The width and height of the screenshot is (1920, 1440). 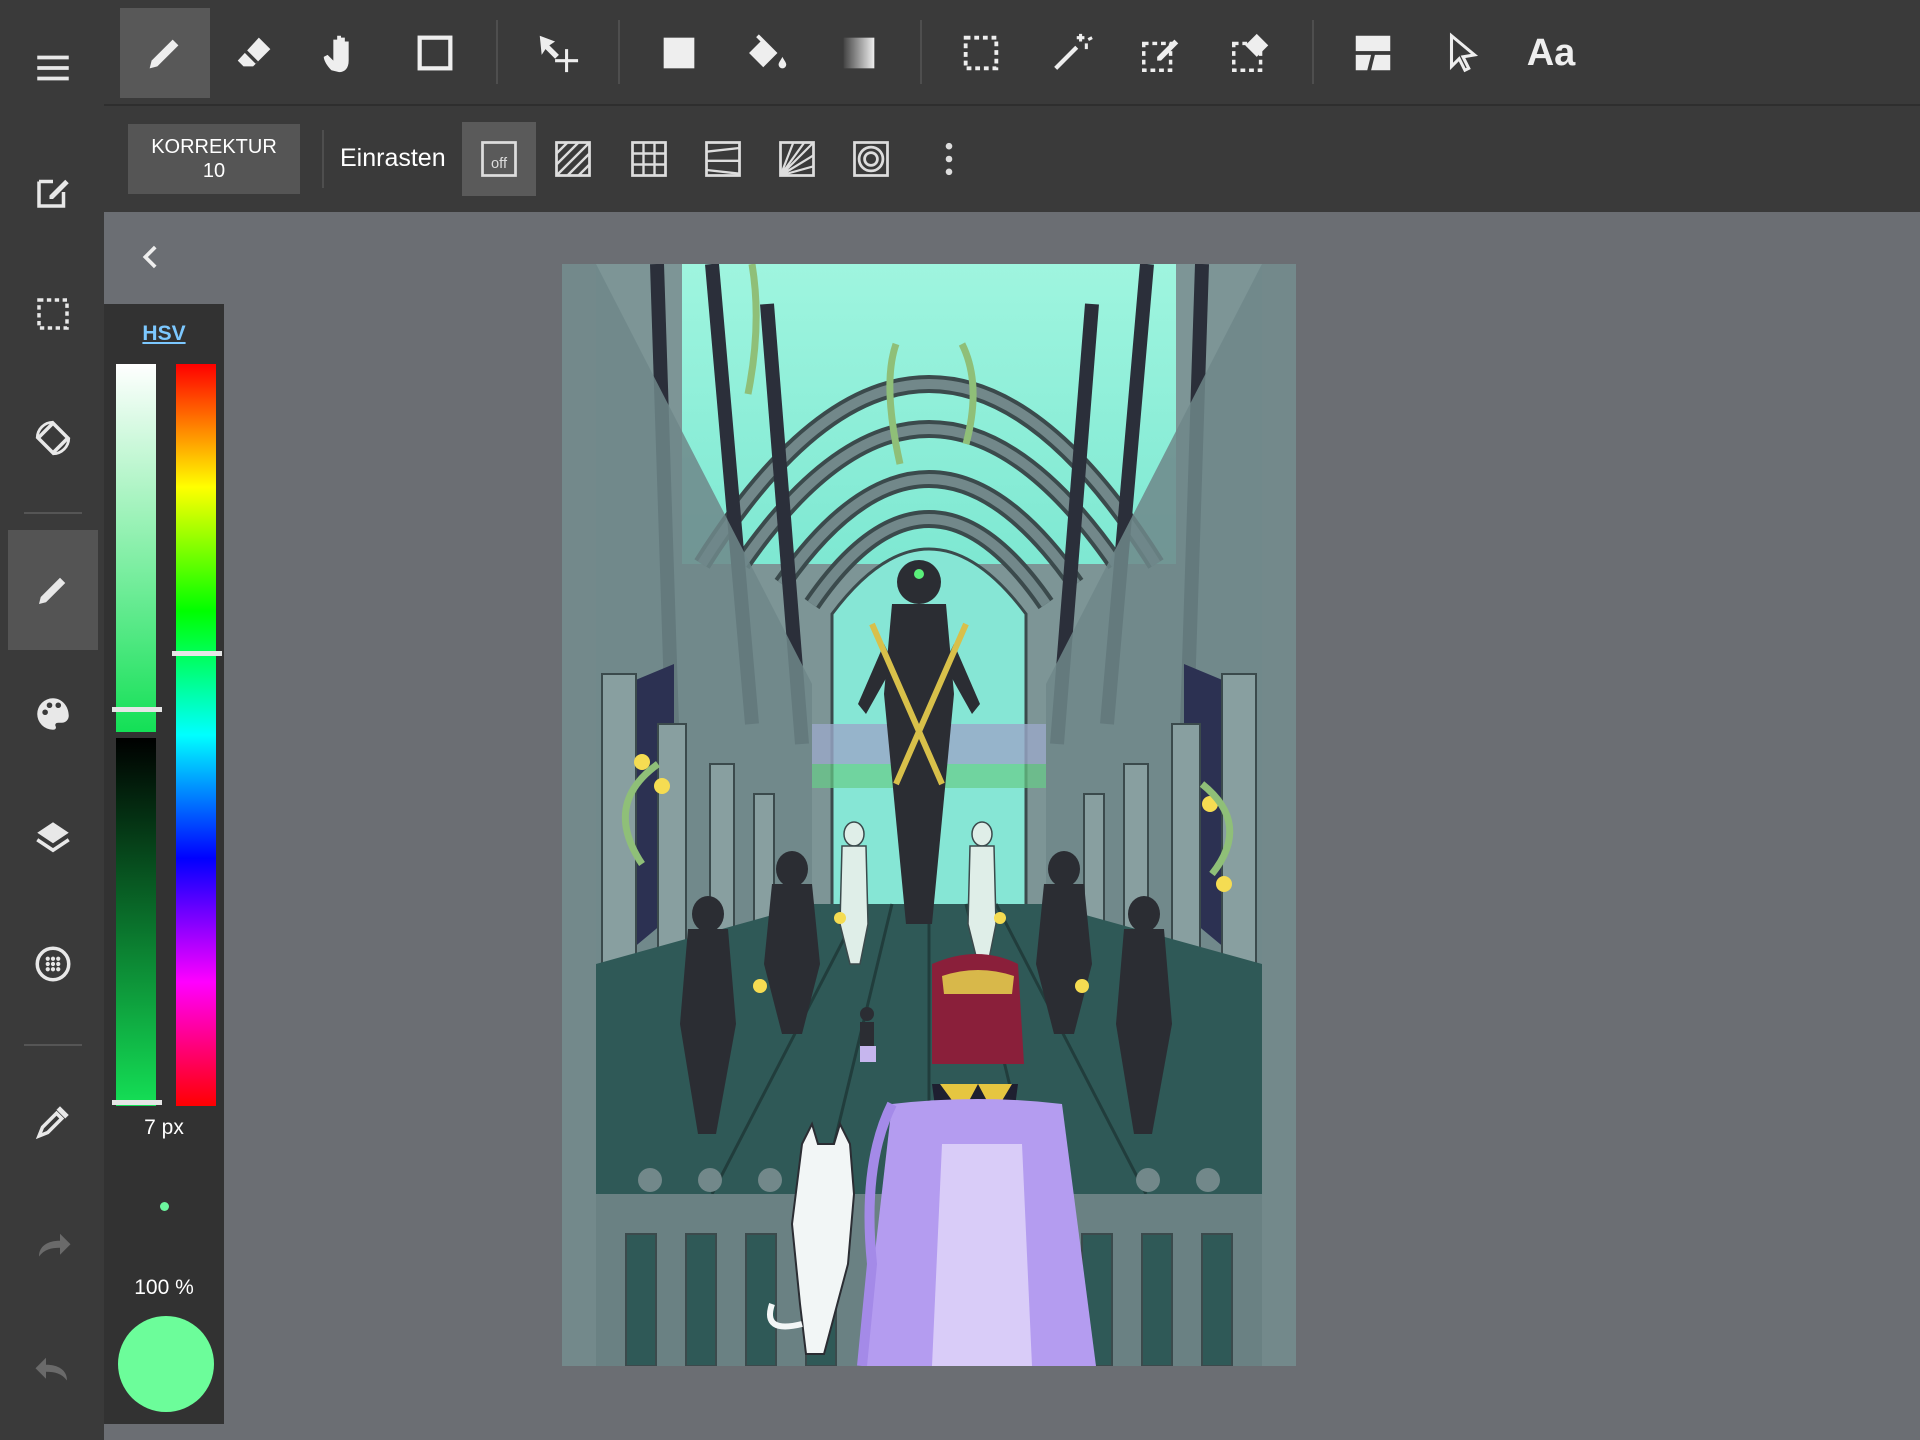 I want to click on rectangle-tool-icon, so click(x=435, y=53).